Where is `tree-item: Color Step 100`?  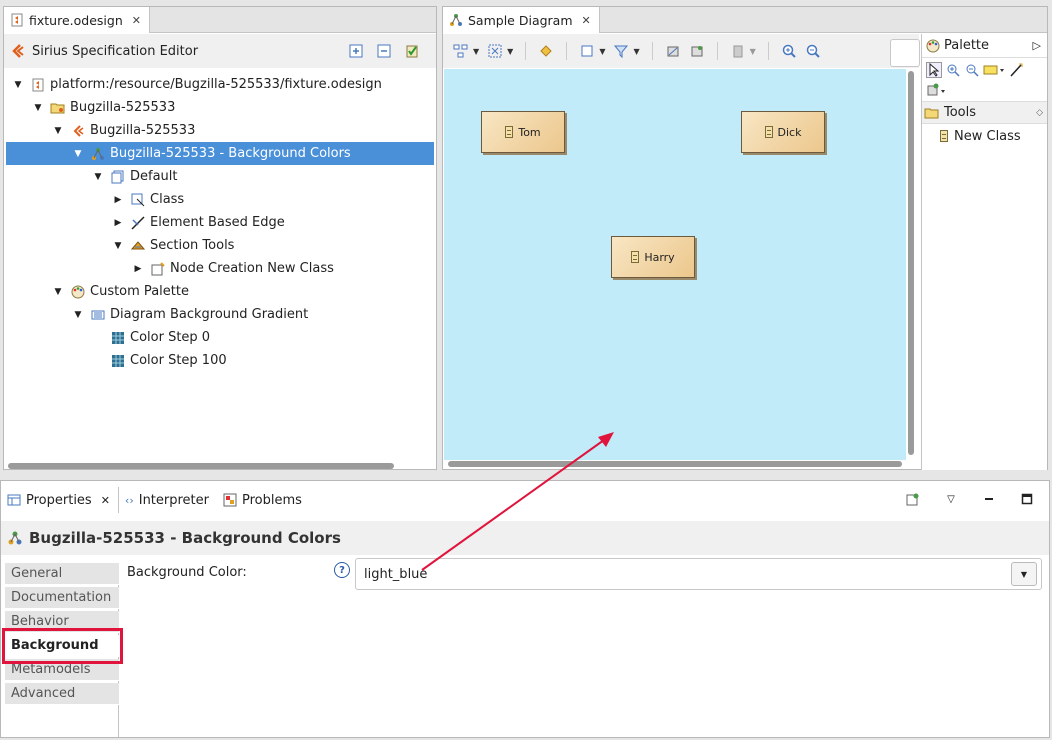
tree-item: Color Step 100 is located at coordinates (220, 360).